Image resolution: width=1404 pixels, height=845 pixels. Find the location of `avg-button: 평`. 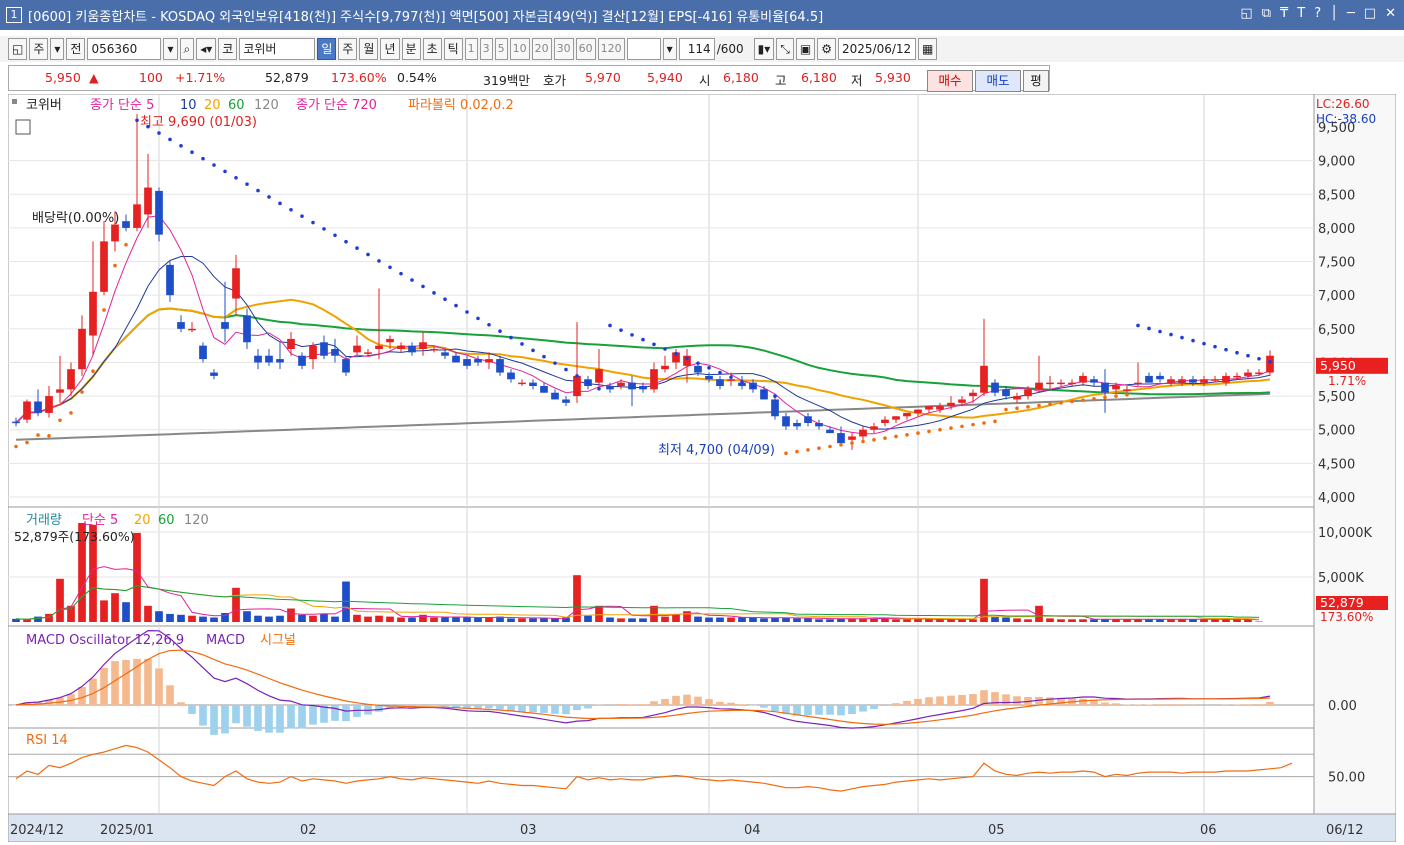

avg-button: 평 is located at coordinates (1036, 81).